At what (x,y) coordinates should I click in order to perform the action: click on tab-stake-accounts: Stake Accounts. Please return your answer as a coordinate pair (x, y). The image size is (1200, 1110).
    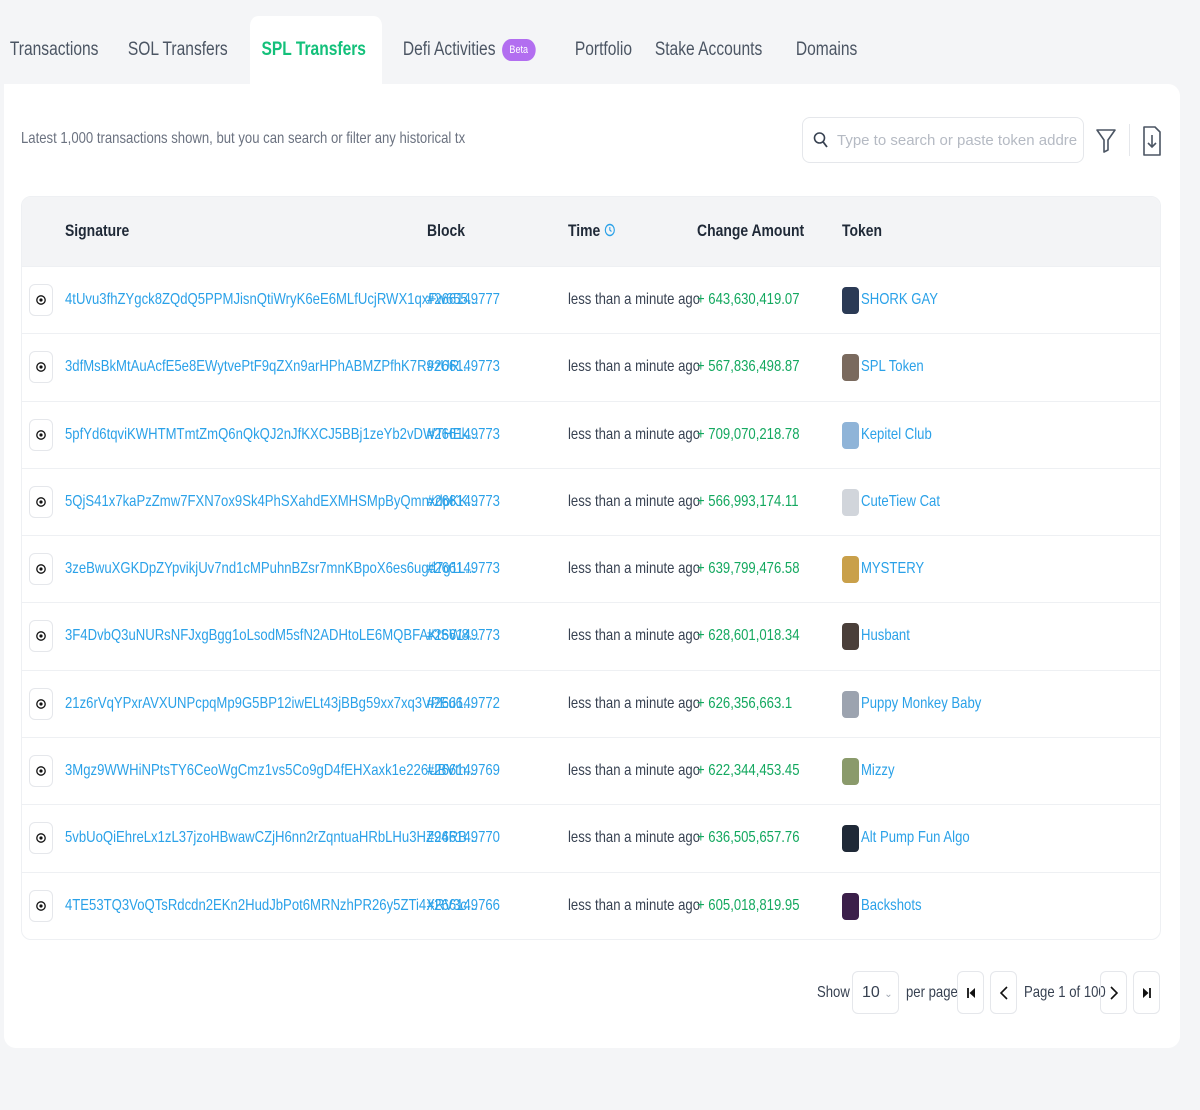
    Looking at the image, I should click on (708, 50).